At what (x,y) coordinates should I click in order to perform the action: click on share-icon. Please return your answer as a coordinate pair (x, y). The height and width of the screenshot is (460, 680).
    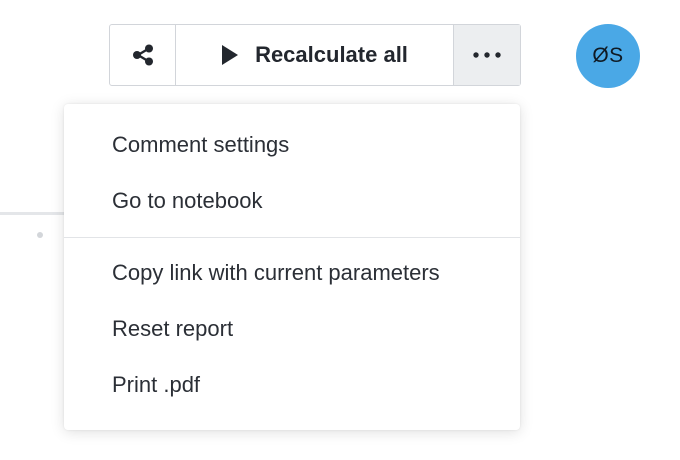
    Looking at the image, I should click on (142, 55).